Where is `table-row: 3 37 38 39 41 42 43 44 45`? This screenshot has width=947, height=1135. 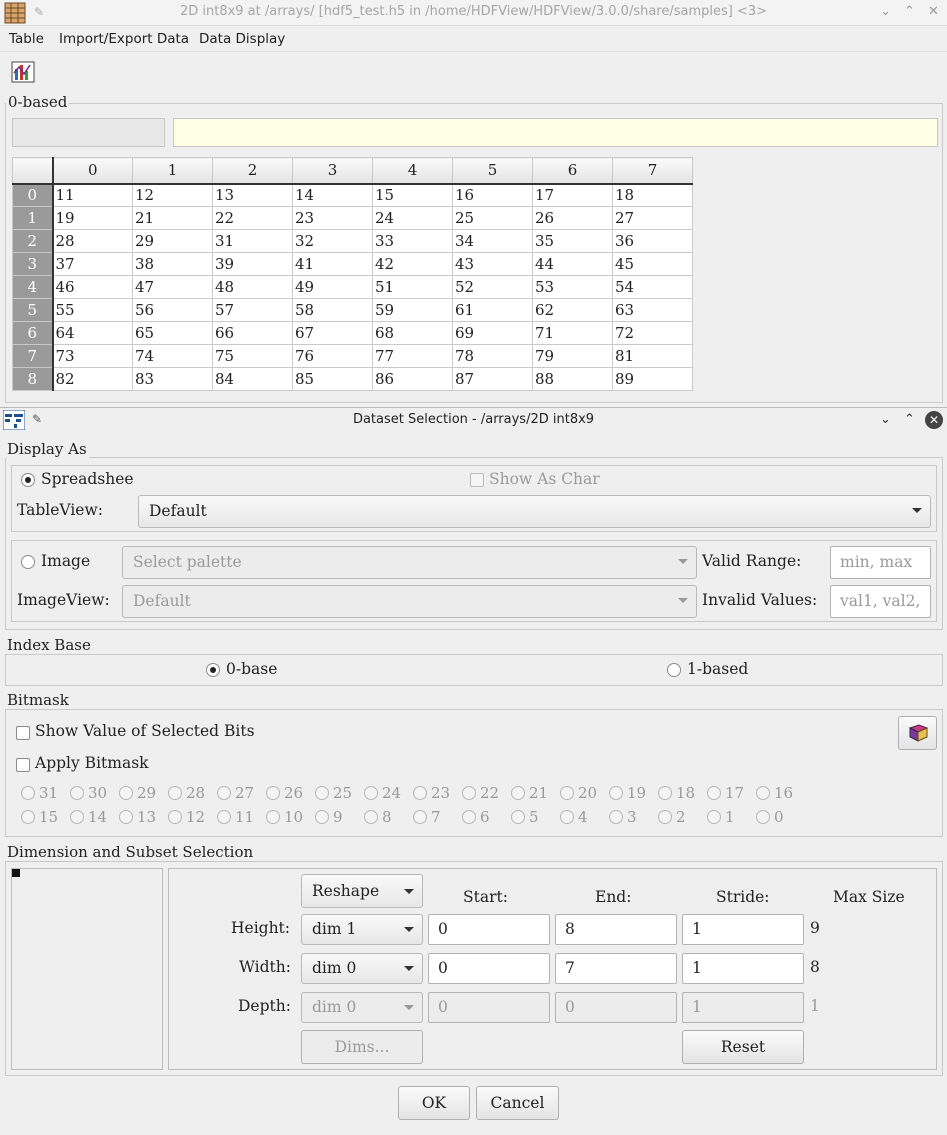
table-row: 3 37 38 39 41 42 43 44 45 is located at coordinates (352, 264).